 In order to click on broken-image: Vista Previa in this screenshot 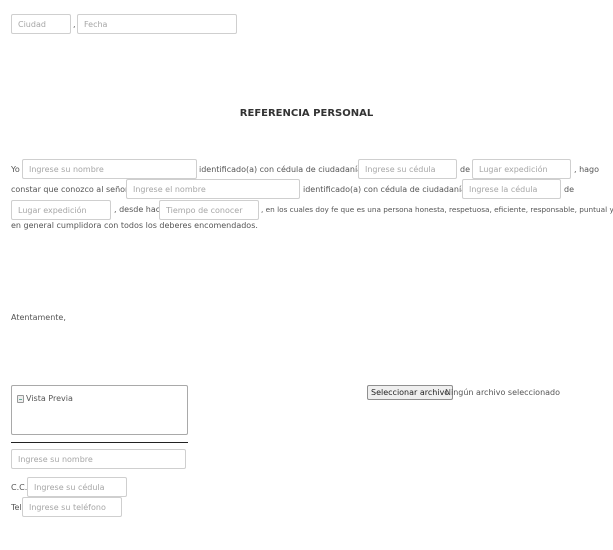, I will do `click(45, 398)`.